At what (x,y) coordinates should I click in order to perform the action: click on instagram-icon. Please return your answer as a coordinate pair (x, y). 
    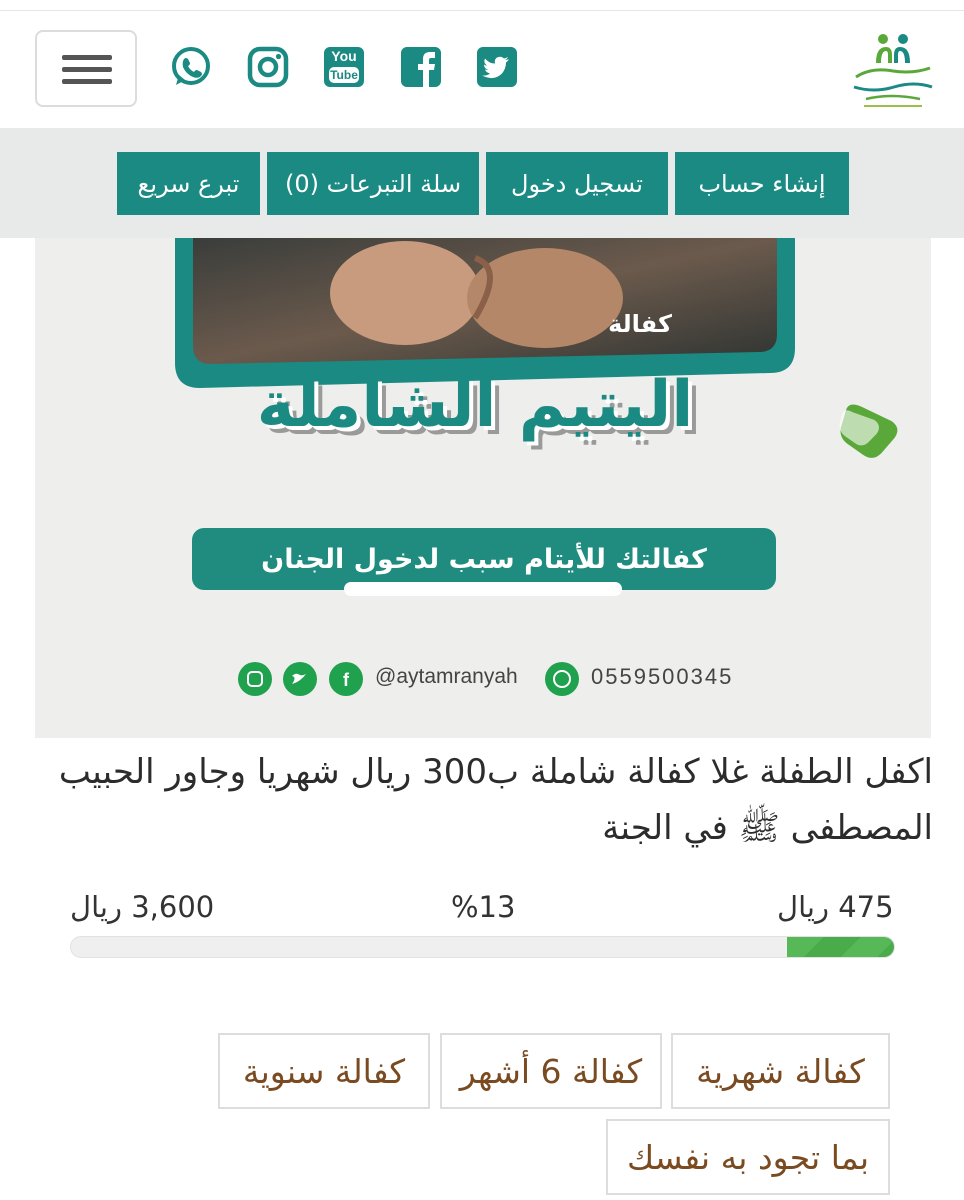
    Looking at the image, I should click on (268, 67).